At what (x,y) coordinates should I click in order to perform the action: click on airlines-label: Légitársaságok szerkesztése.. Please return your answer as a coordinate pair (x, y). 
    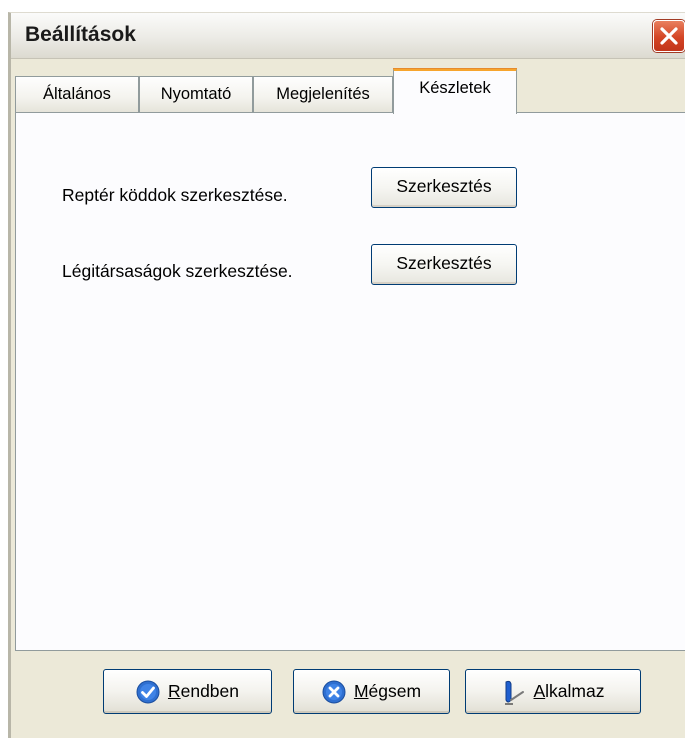
    Looking at the image, I should click on (177, 271).